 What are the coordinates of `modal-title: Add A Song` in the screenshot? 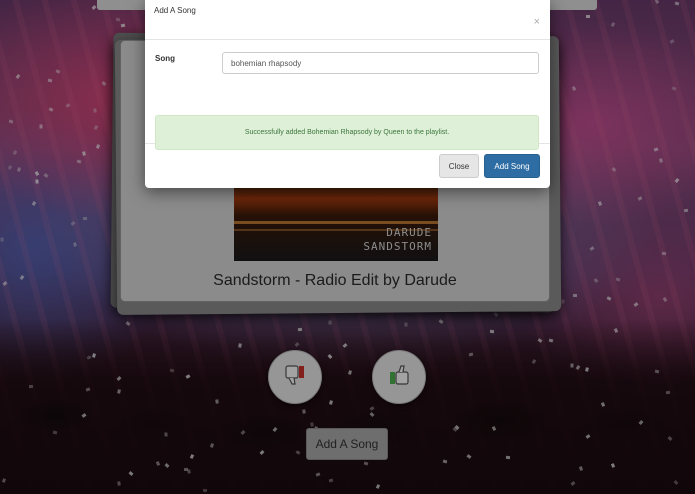 It's located at (175, 10).